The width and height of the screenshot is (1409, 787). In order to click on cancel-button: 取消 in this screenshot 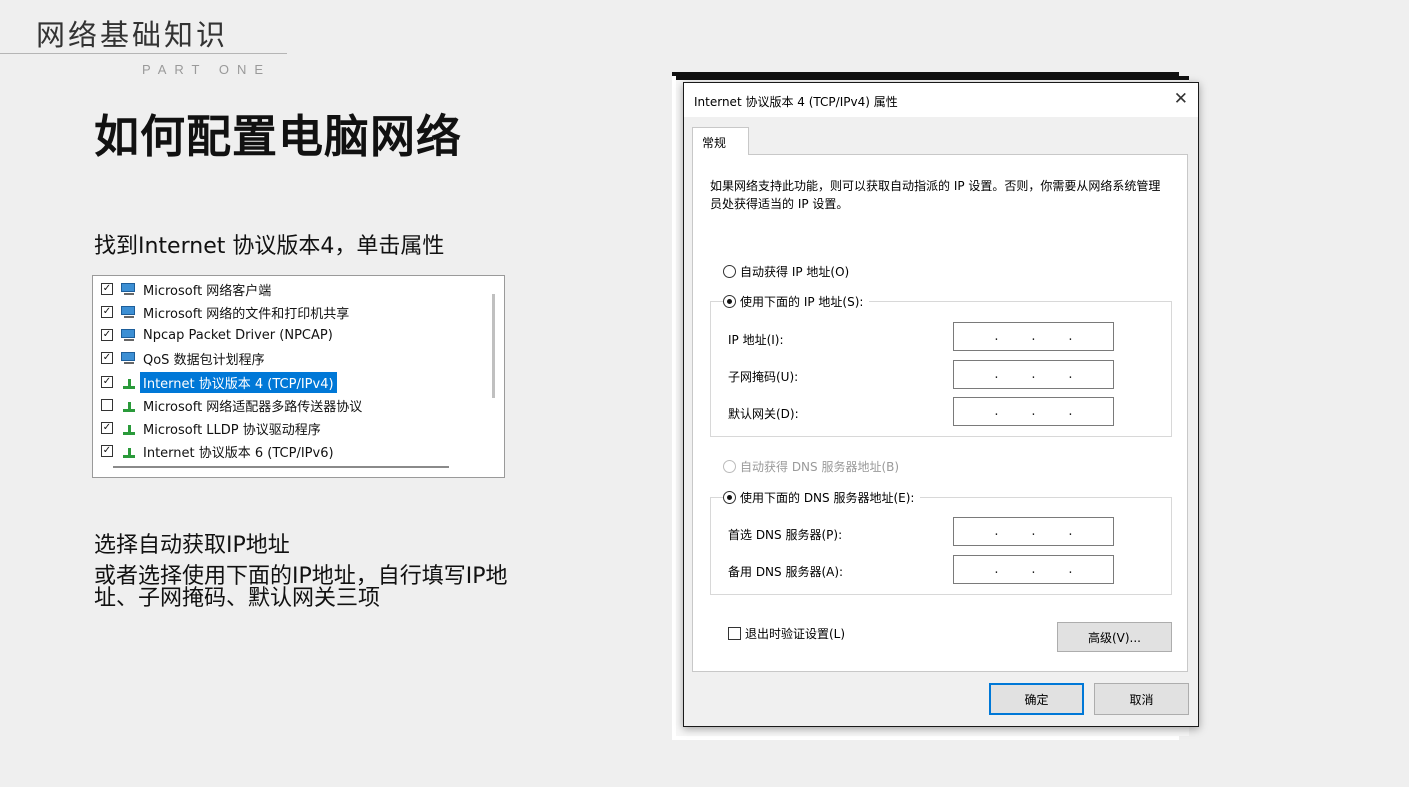, I will do `click(1141, 699)`.